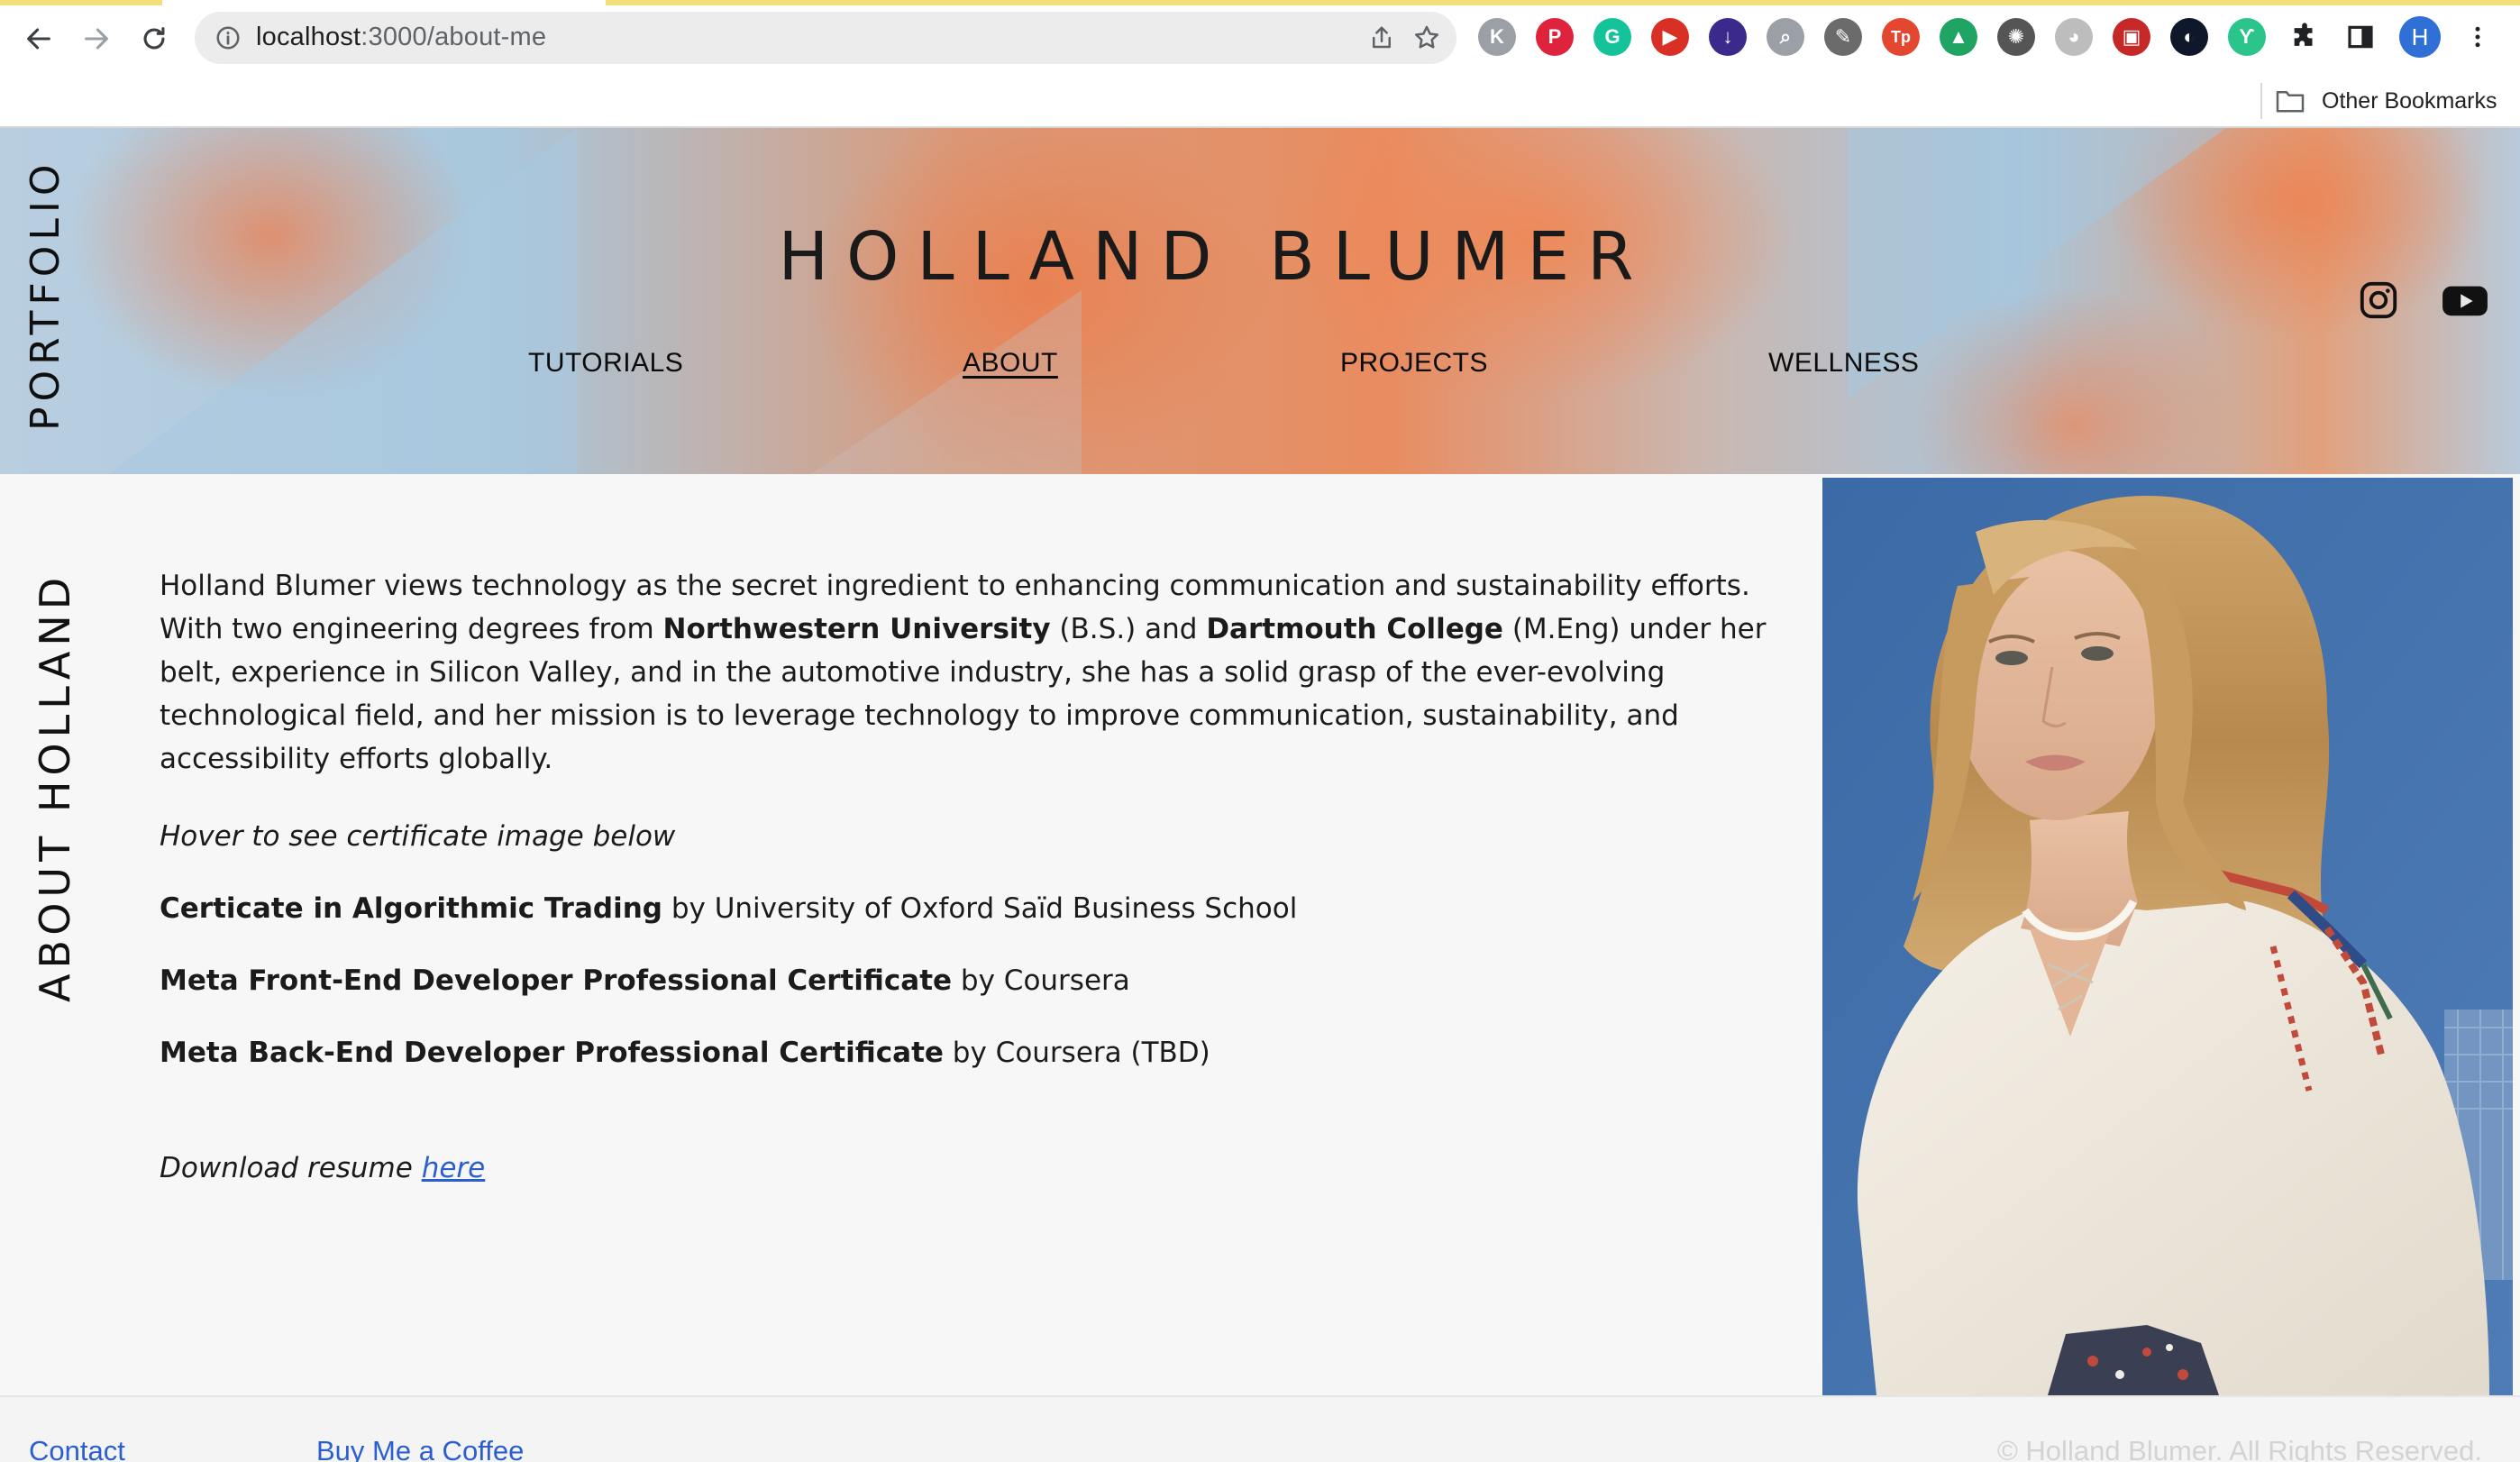 The width and height of the screenshot is (2520, 1462). I want to click on resume-line: Download resume here, so click(323, 1168).